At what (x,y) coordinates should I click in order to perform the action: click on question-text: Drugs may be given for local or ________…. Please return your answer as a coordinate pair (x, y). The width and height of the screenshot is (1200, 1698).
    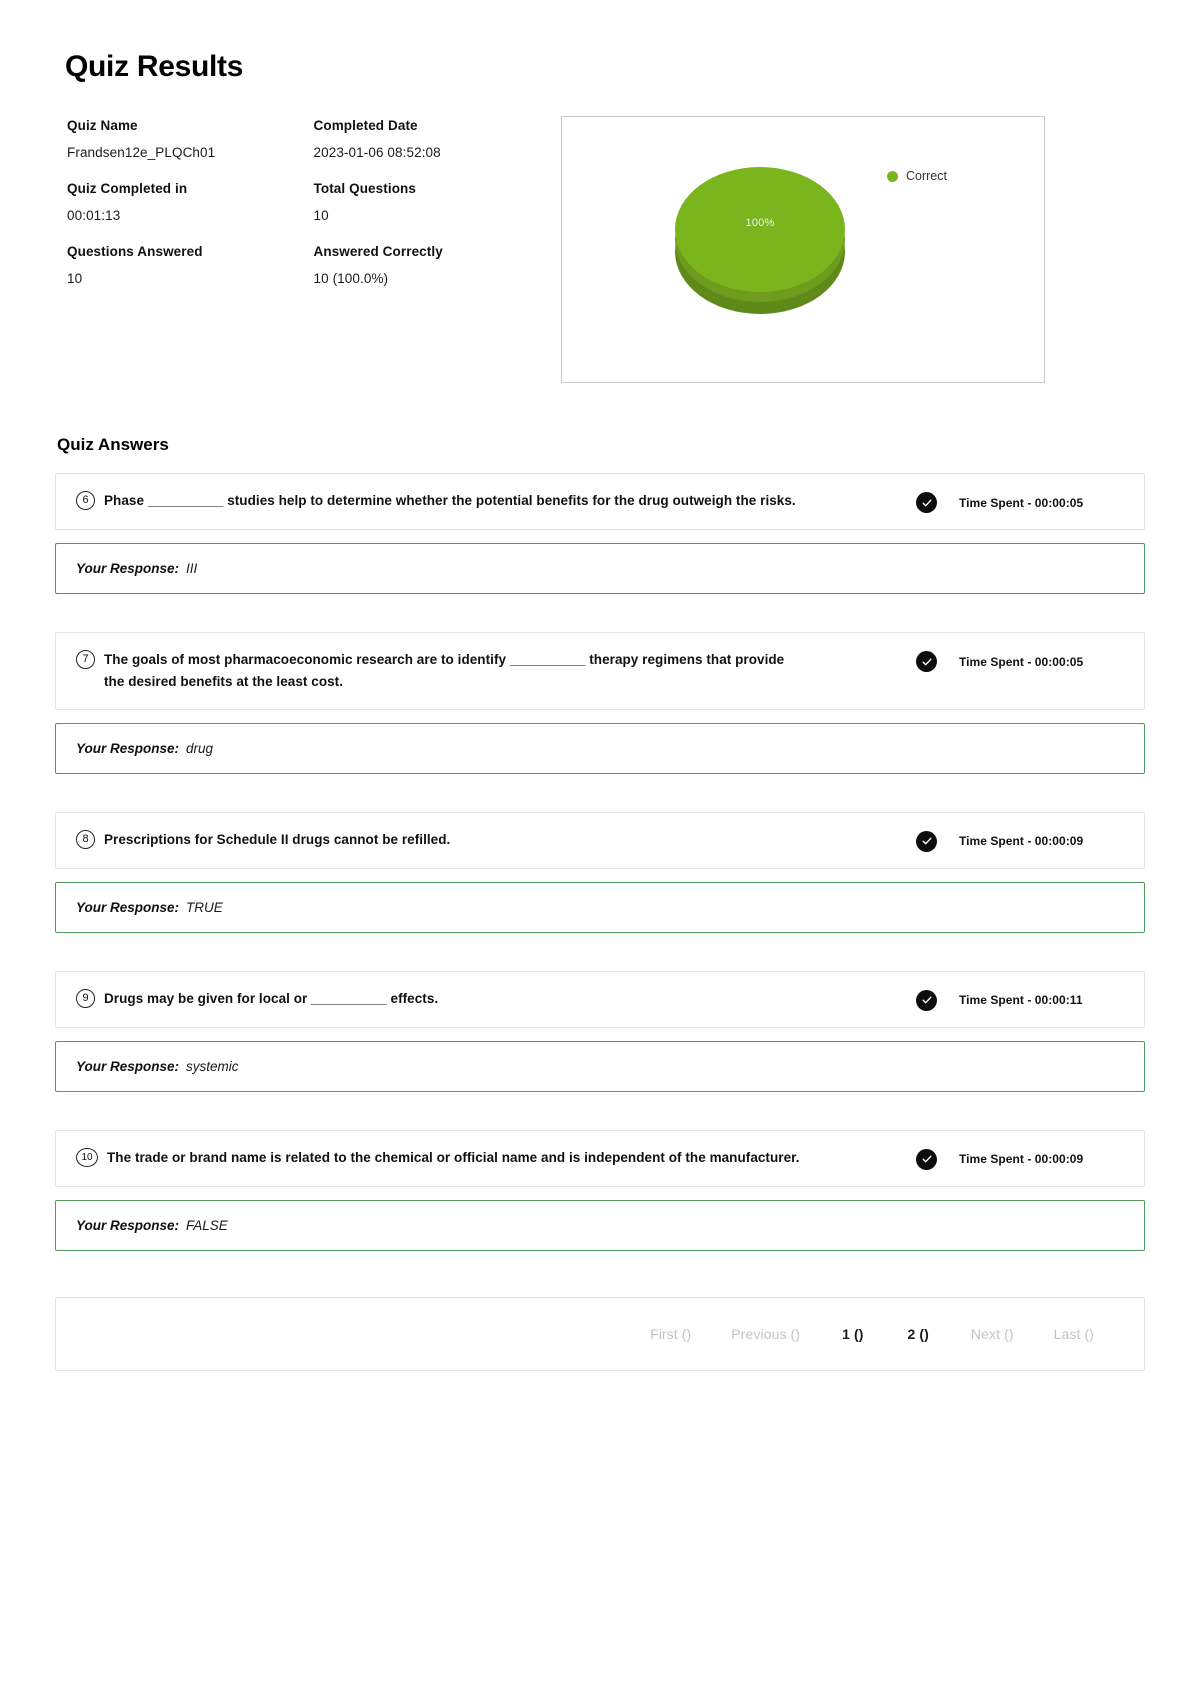
    Looking at the image, I should click on (271, 998).